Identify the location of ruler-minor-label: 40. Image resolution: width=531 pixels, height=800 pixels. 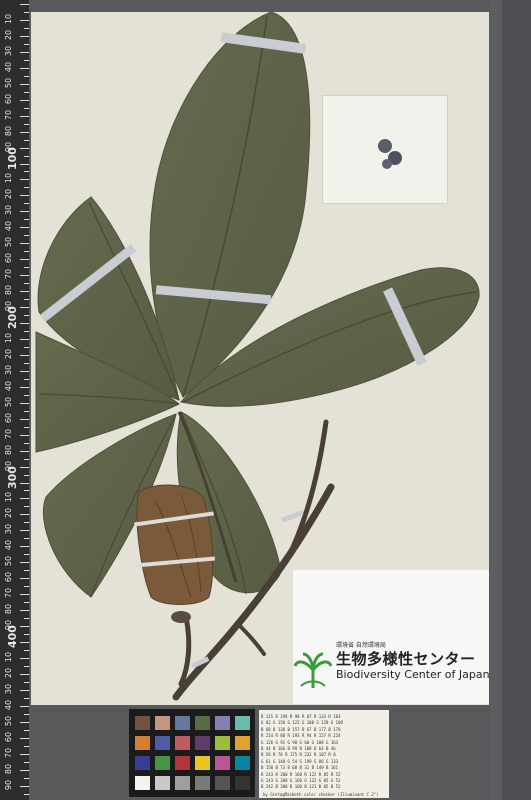
(8, 66).